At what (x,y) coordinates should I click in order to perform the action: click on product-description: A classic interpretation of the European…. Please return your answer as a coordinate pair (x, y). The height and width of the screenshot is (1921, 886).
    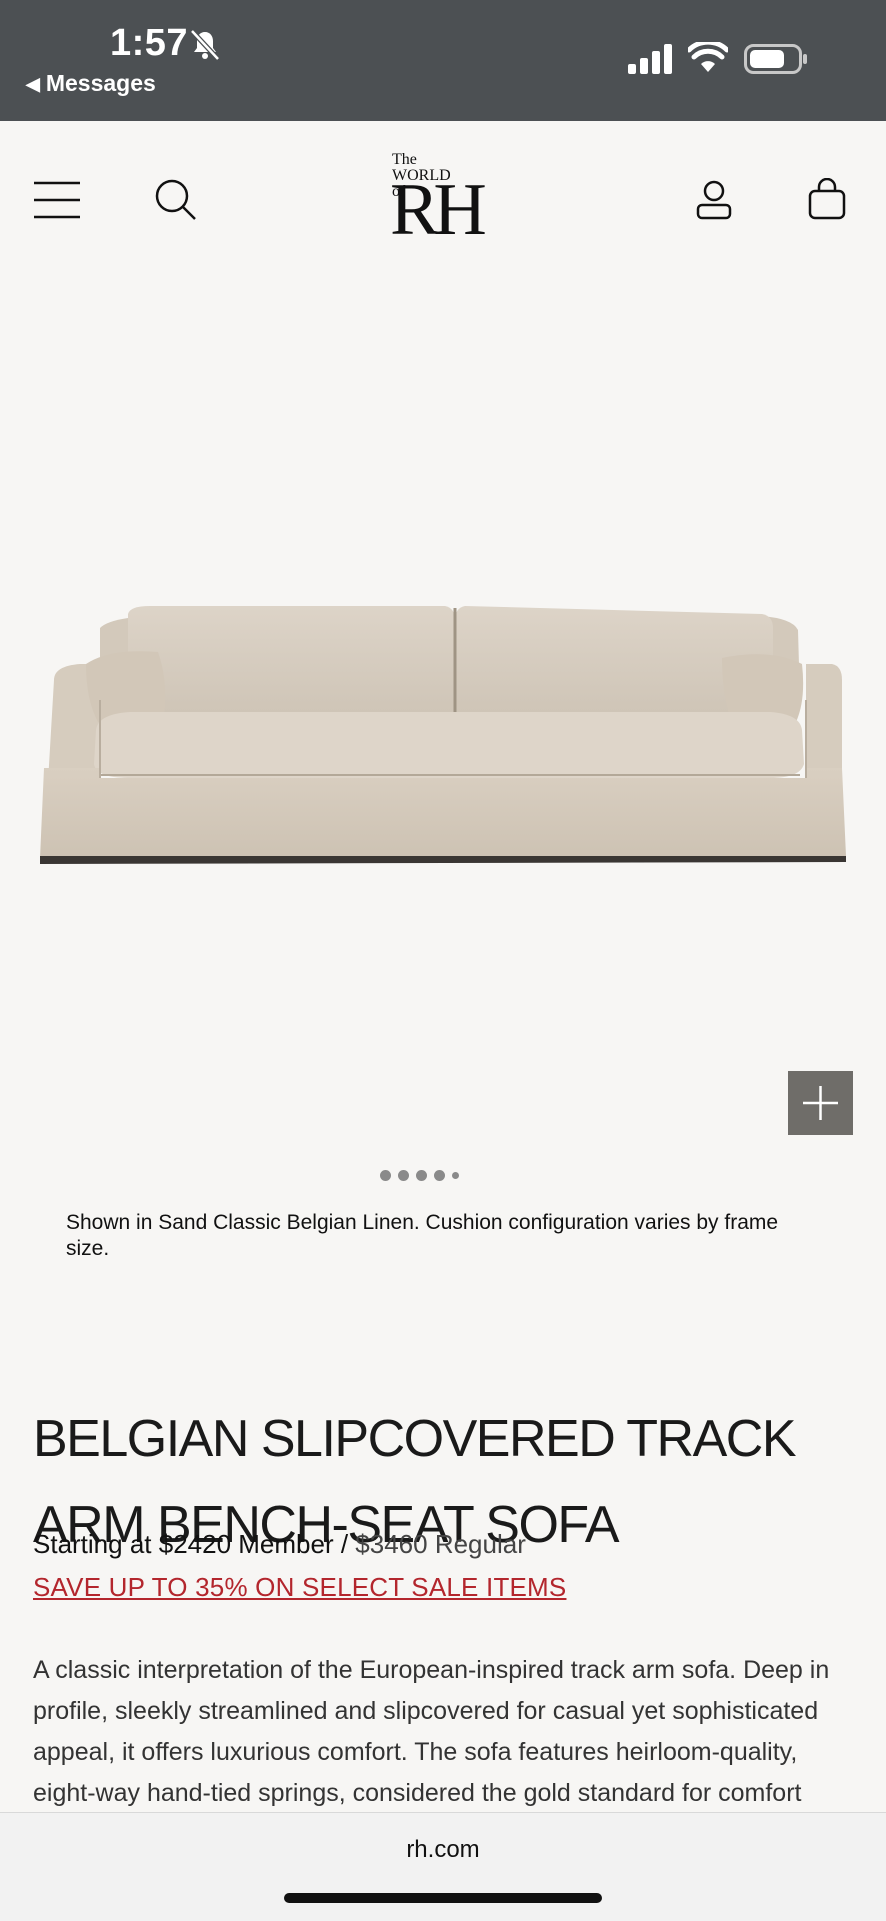
    Looking at the image, I should click on (431, 1731).